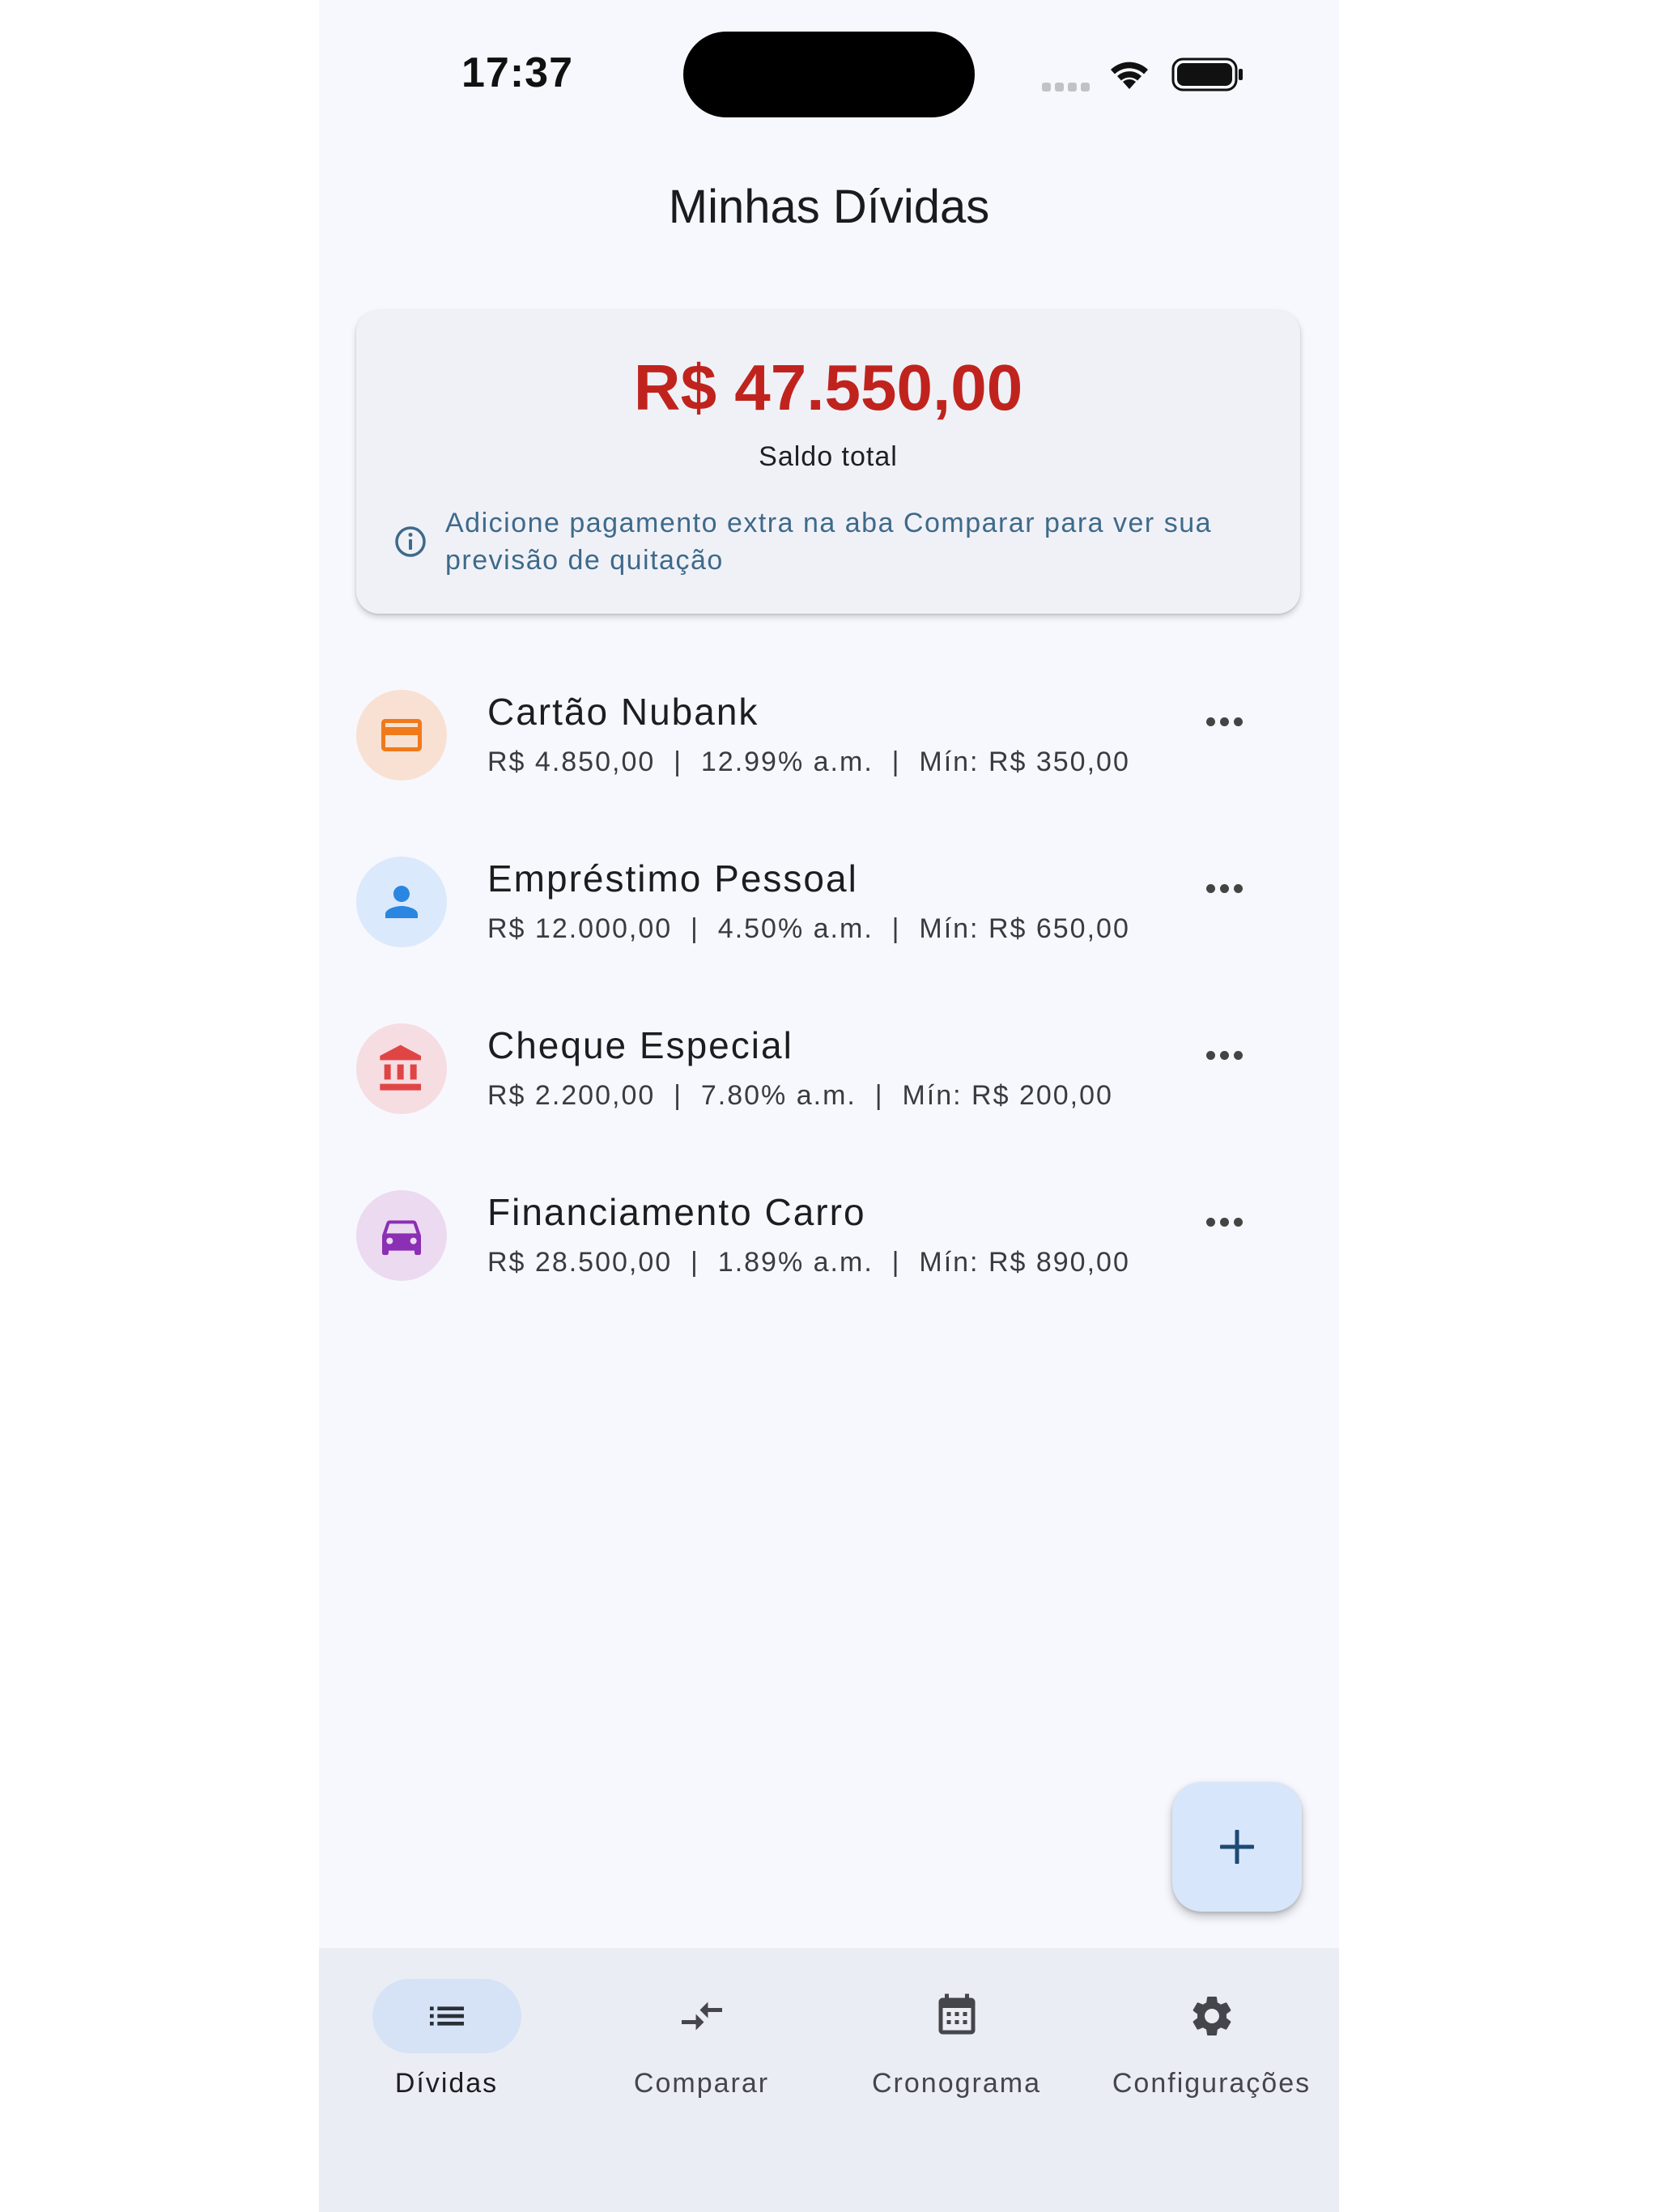 The width and height of the screenshot is (1658, 2212). I want to click on person-icon, so click(401, 902).